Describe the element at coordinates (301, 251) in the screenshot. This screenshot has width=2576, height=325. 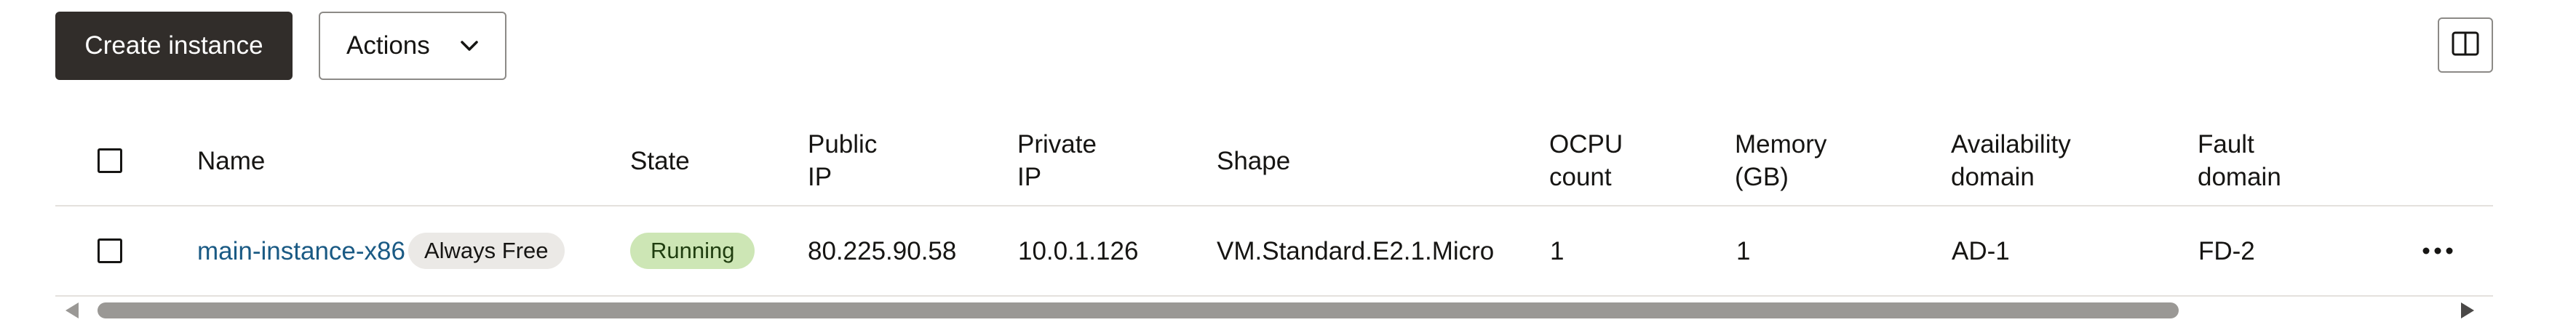
I see `instance-name-link: main-instance-x86` at that location.